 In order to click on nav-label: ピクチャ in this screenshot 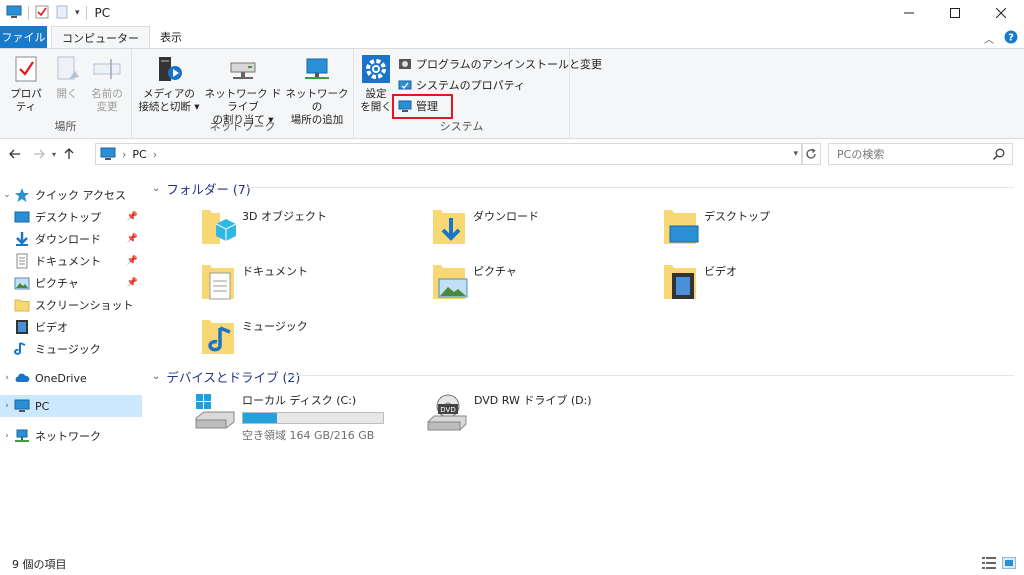, I will do `click(57, 283)`.